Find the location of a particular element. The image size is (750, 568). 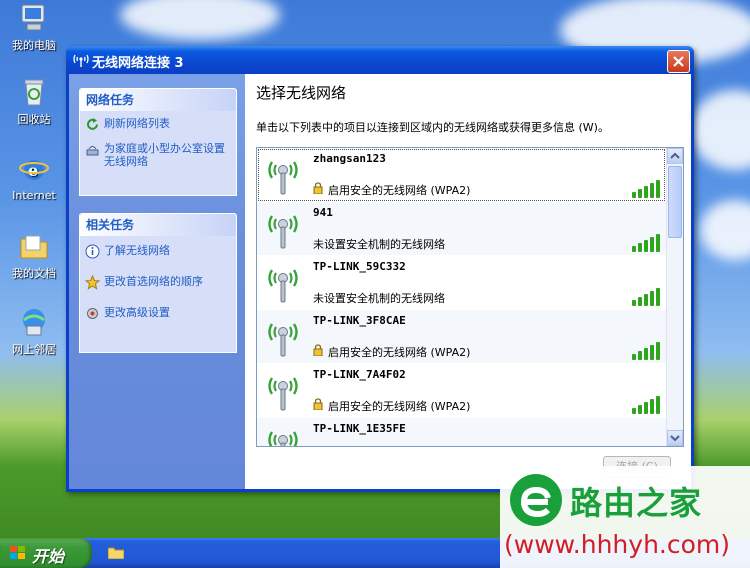

scroll-up-button is located at coordinates (675, 156).